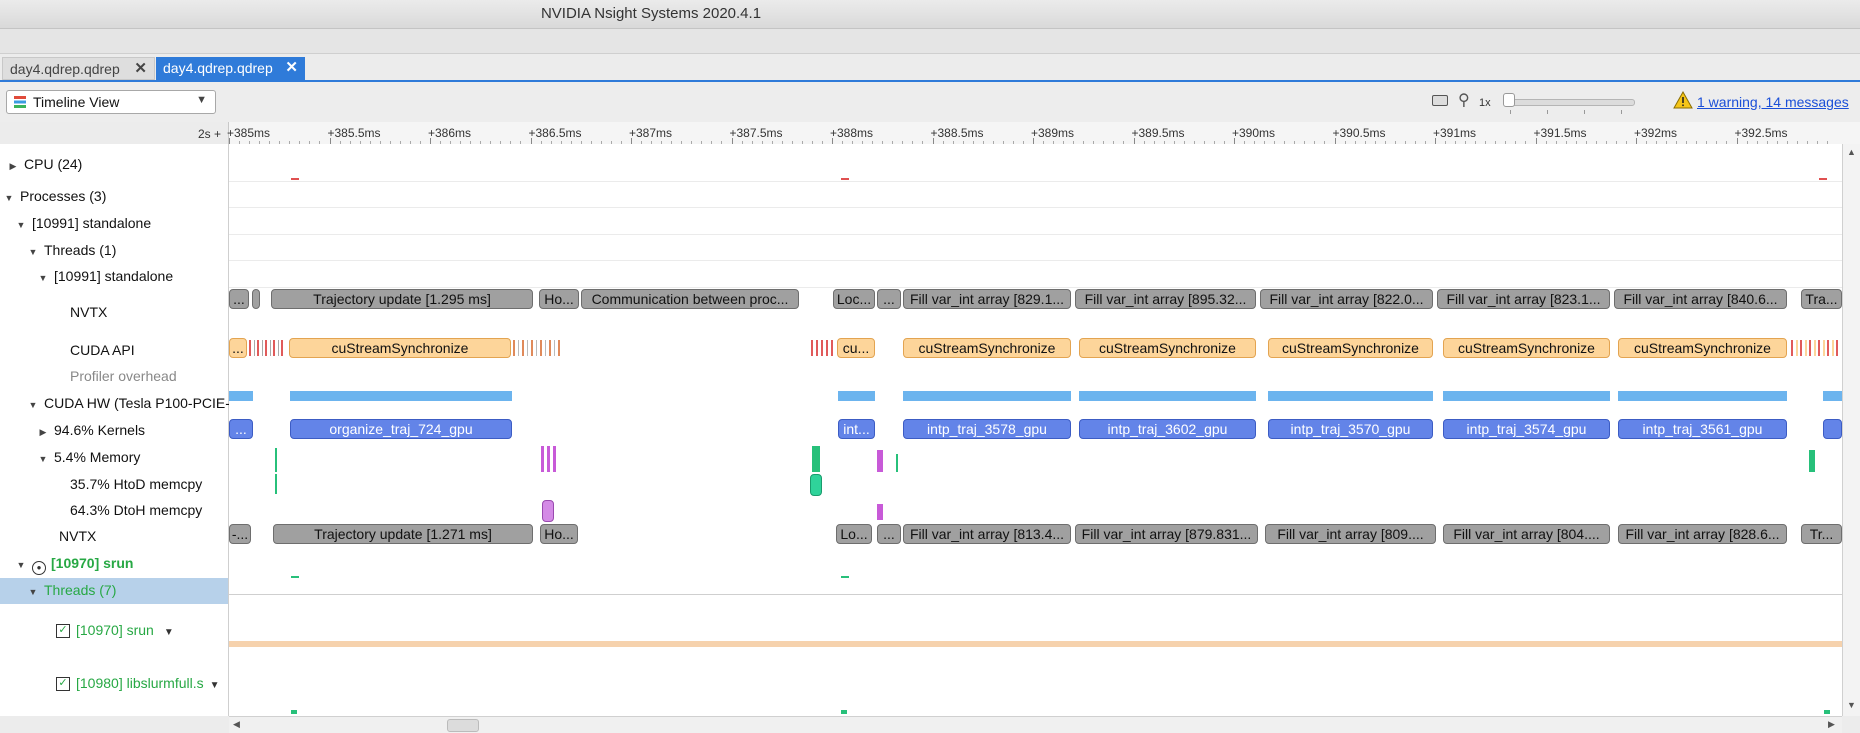  I want to click on ruler-tick-label: +386ms, so click(450, 133).